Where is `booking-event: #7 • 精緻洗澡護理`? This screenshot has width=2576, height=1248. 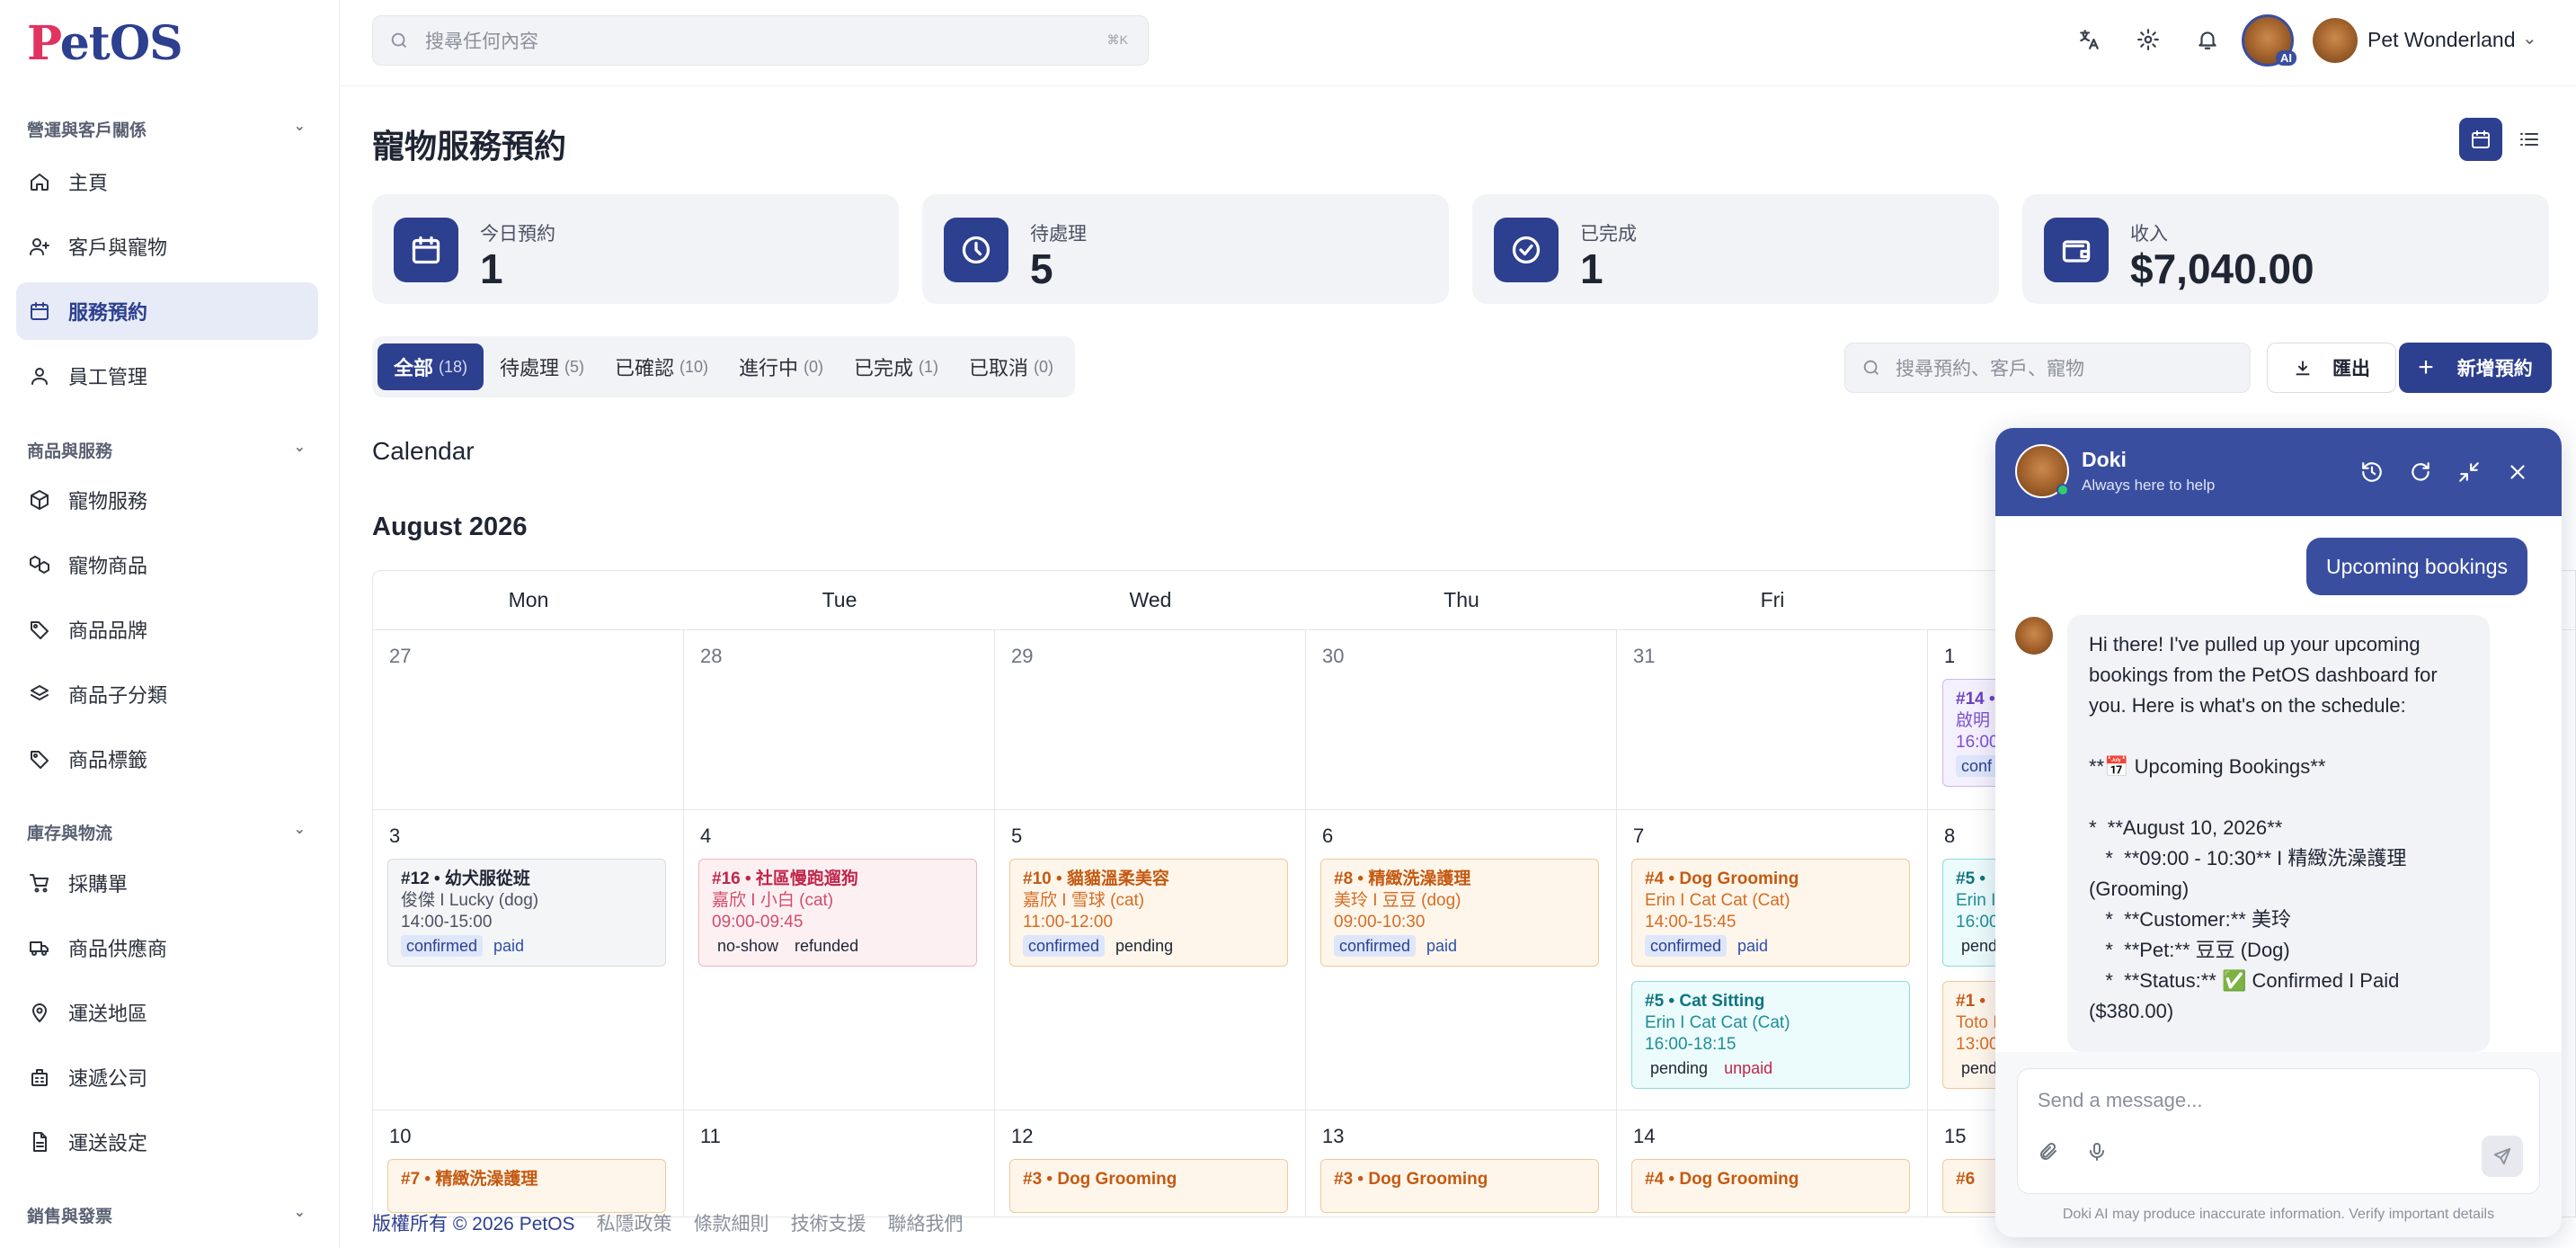
booking-event: #7 • 精緻洗澡護理 is located at coordinates (526, 1186).